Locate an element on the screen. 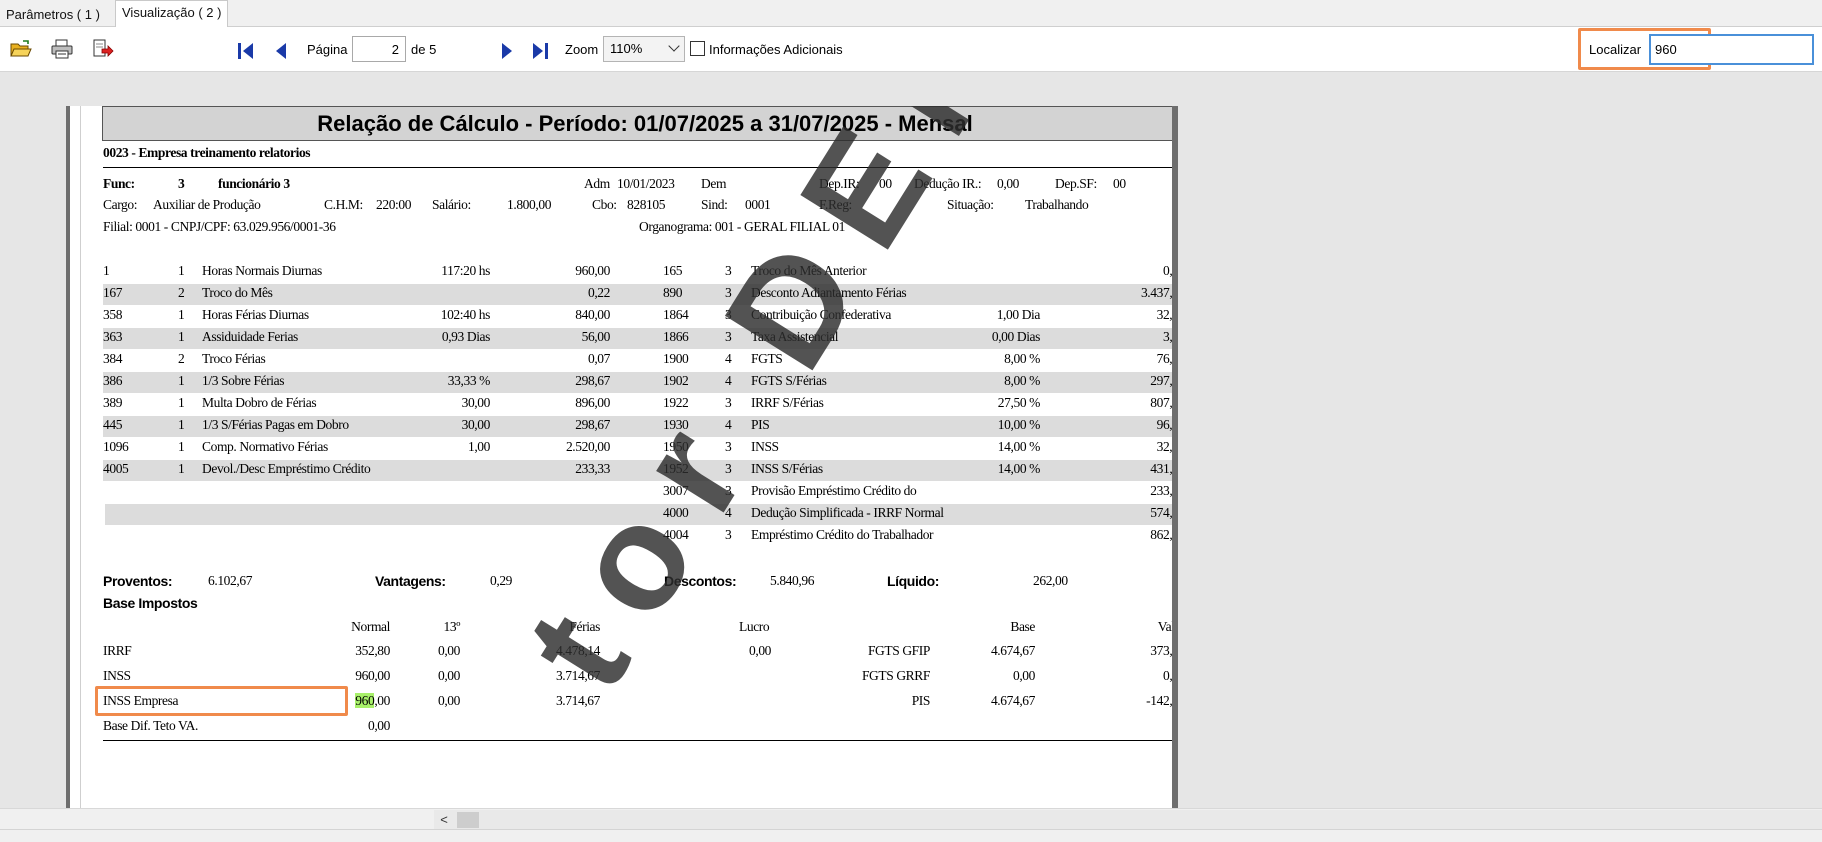 This screenshot has width=1822, height=842. col-lucro-header: Lucro is located at coordinates (754, 626).